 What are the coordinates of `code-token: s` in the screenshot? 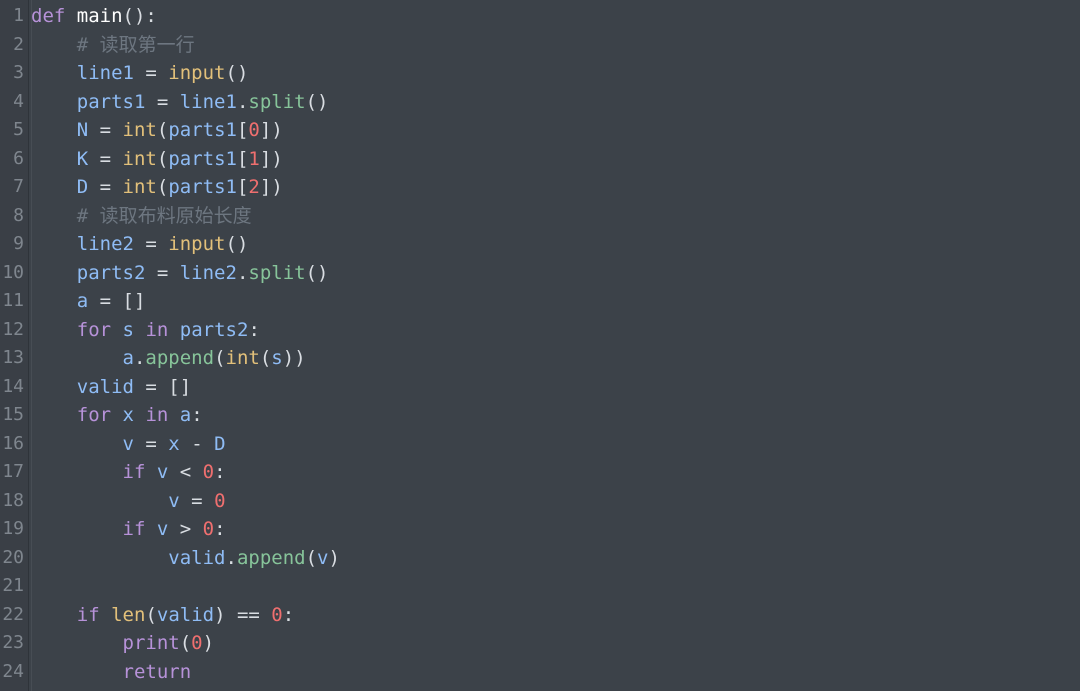 It's located at (128, 329).